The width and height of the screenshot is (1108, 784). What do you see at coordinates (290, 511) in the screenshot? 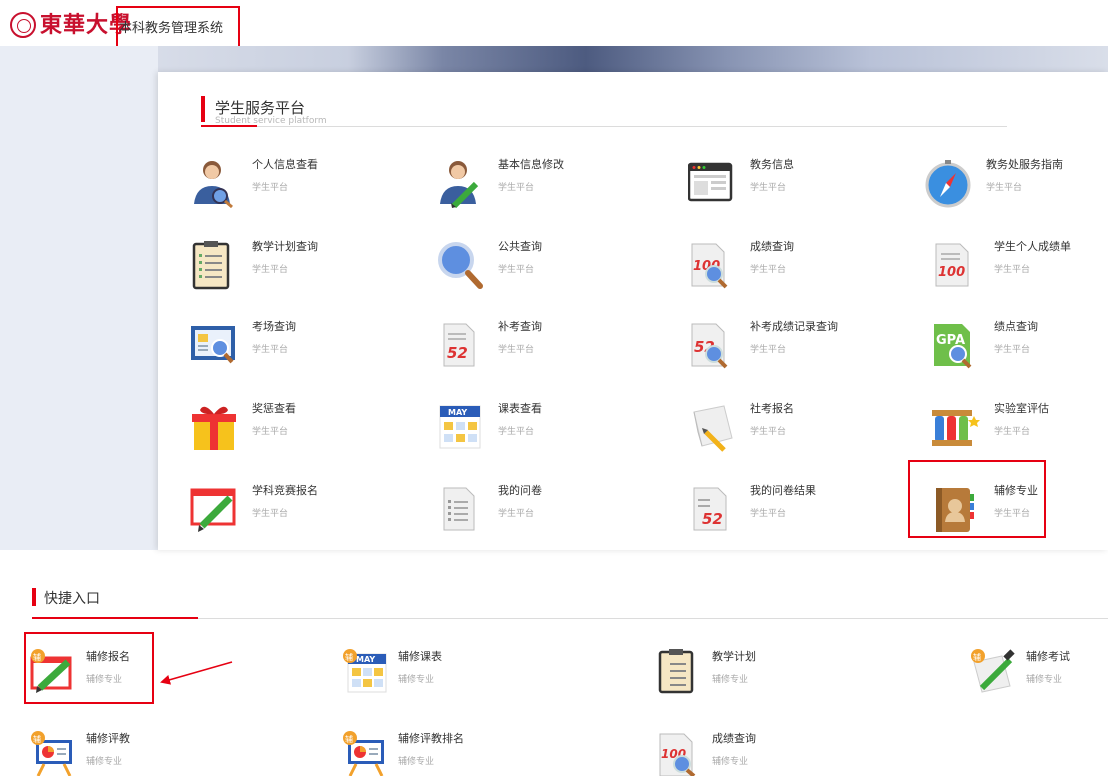
I see `tile-competition-register: 学科竞赛报名 学生平台` at bounding box center [290, 511].